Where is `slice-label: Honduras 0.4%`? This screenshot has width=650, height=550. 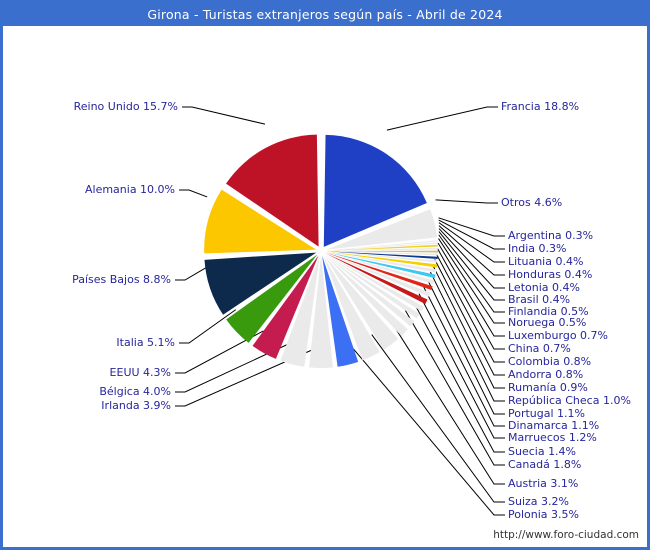
slice-label: Honduras 0.4% is located at coordinates (550, 274).